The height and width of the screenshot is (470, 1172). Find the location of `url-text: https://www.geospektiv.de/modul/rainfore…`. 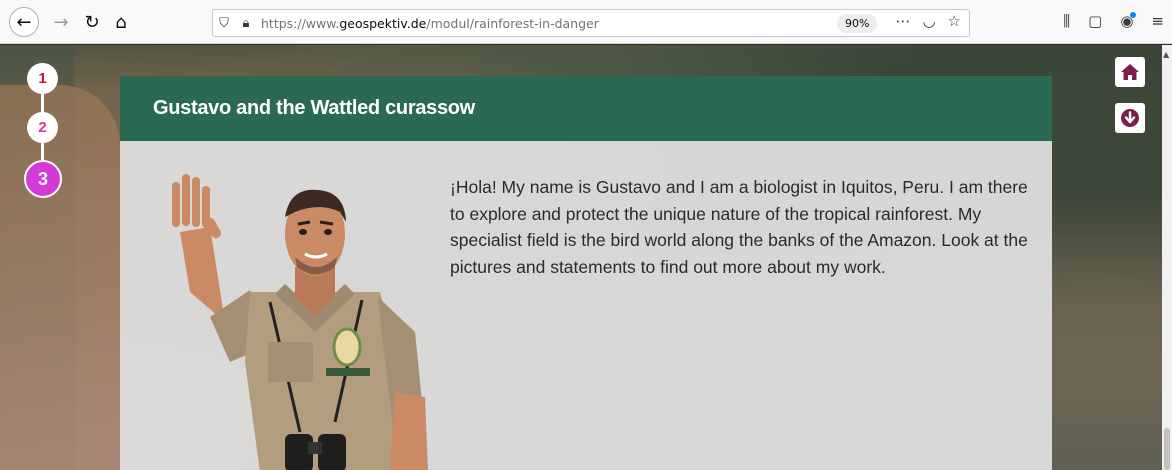

url-text: https://www.geospektiv.de/modul/rainfore… is located at coordinates (430, 23).